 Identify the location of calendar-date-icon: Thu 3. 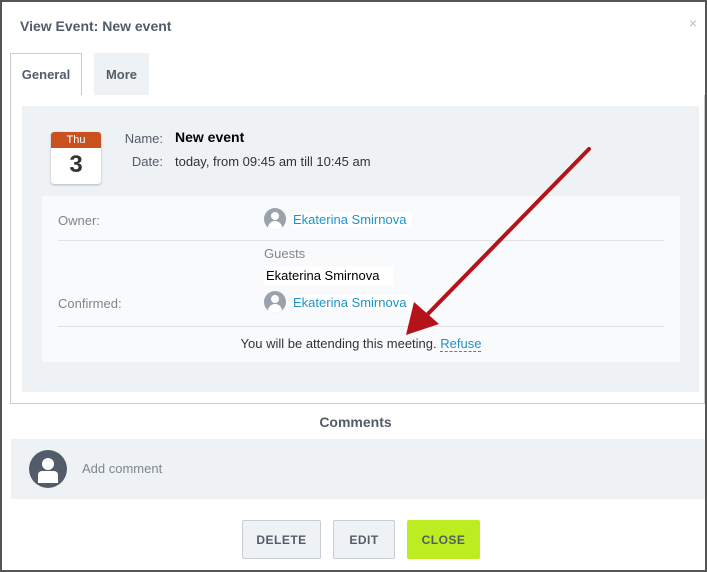
(76, 158).